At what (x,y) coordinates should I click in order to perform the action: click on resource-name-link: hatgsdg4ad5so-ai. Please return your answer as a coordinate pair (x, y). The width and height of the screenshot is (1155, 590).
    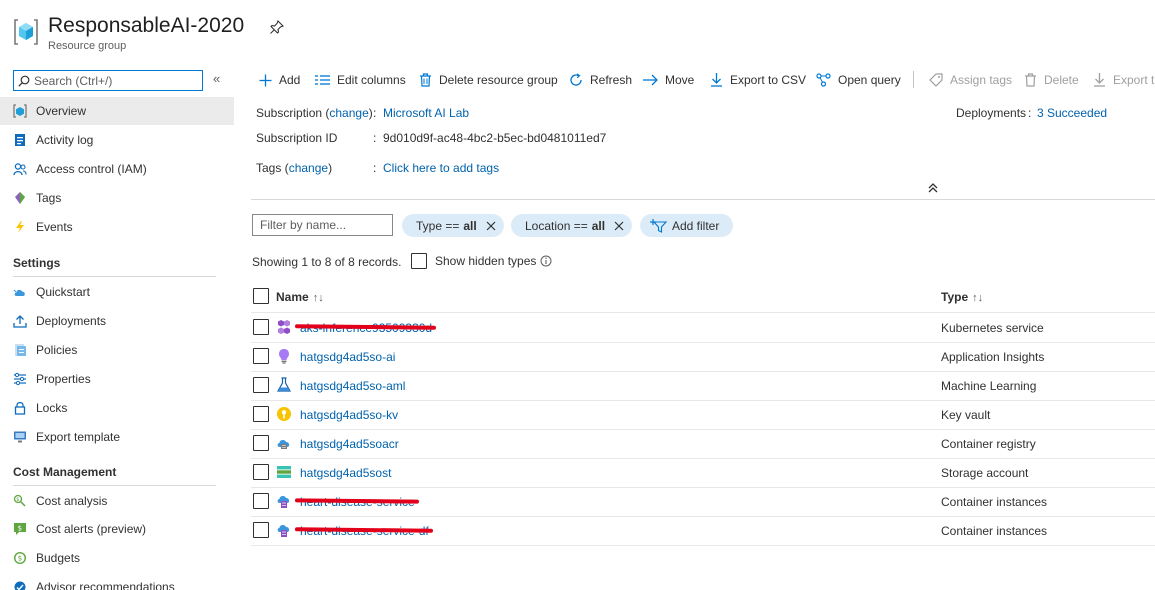
    Looking at the image, I should click on (347, 357).